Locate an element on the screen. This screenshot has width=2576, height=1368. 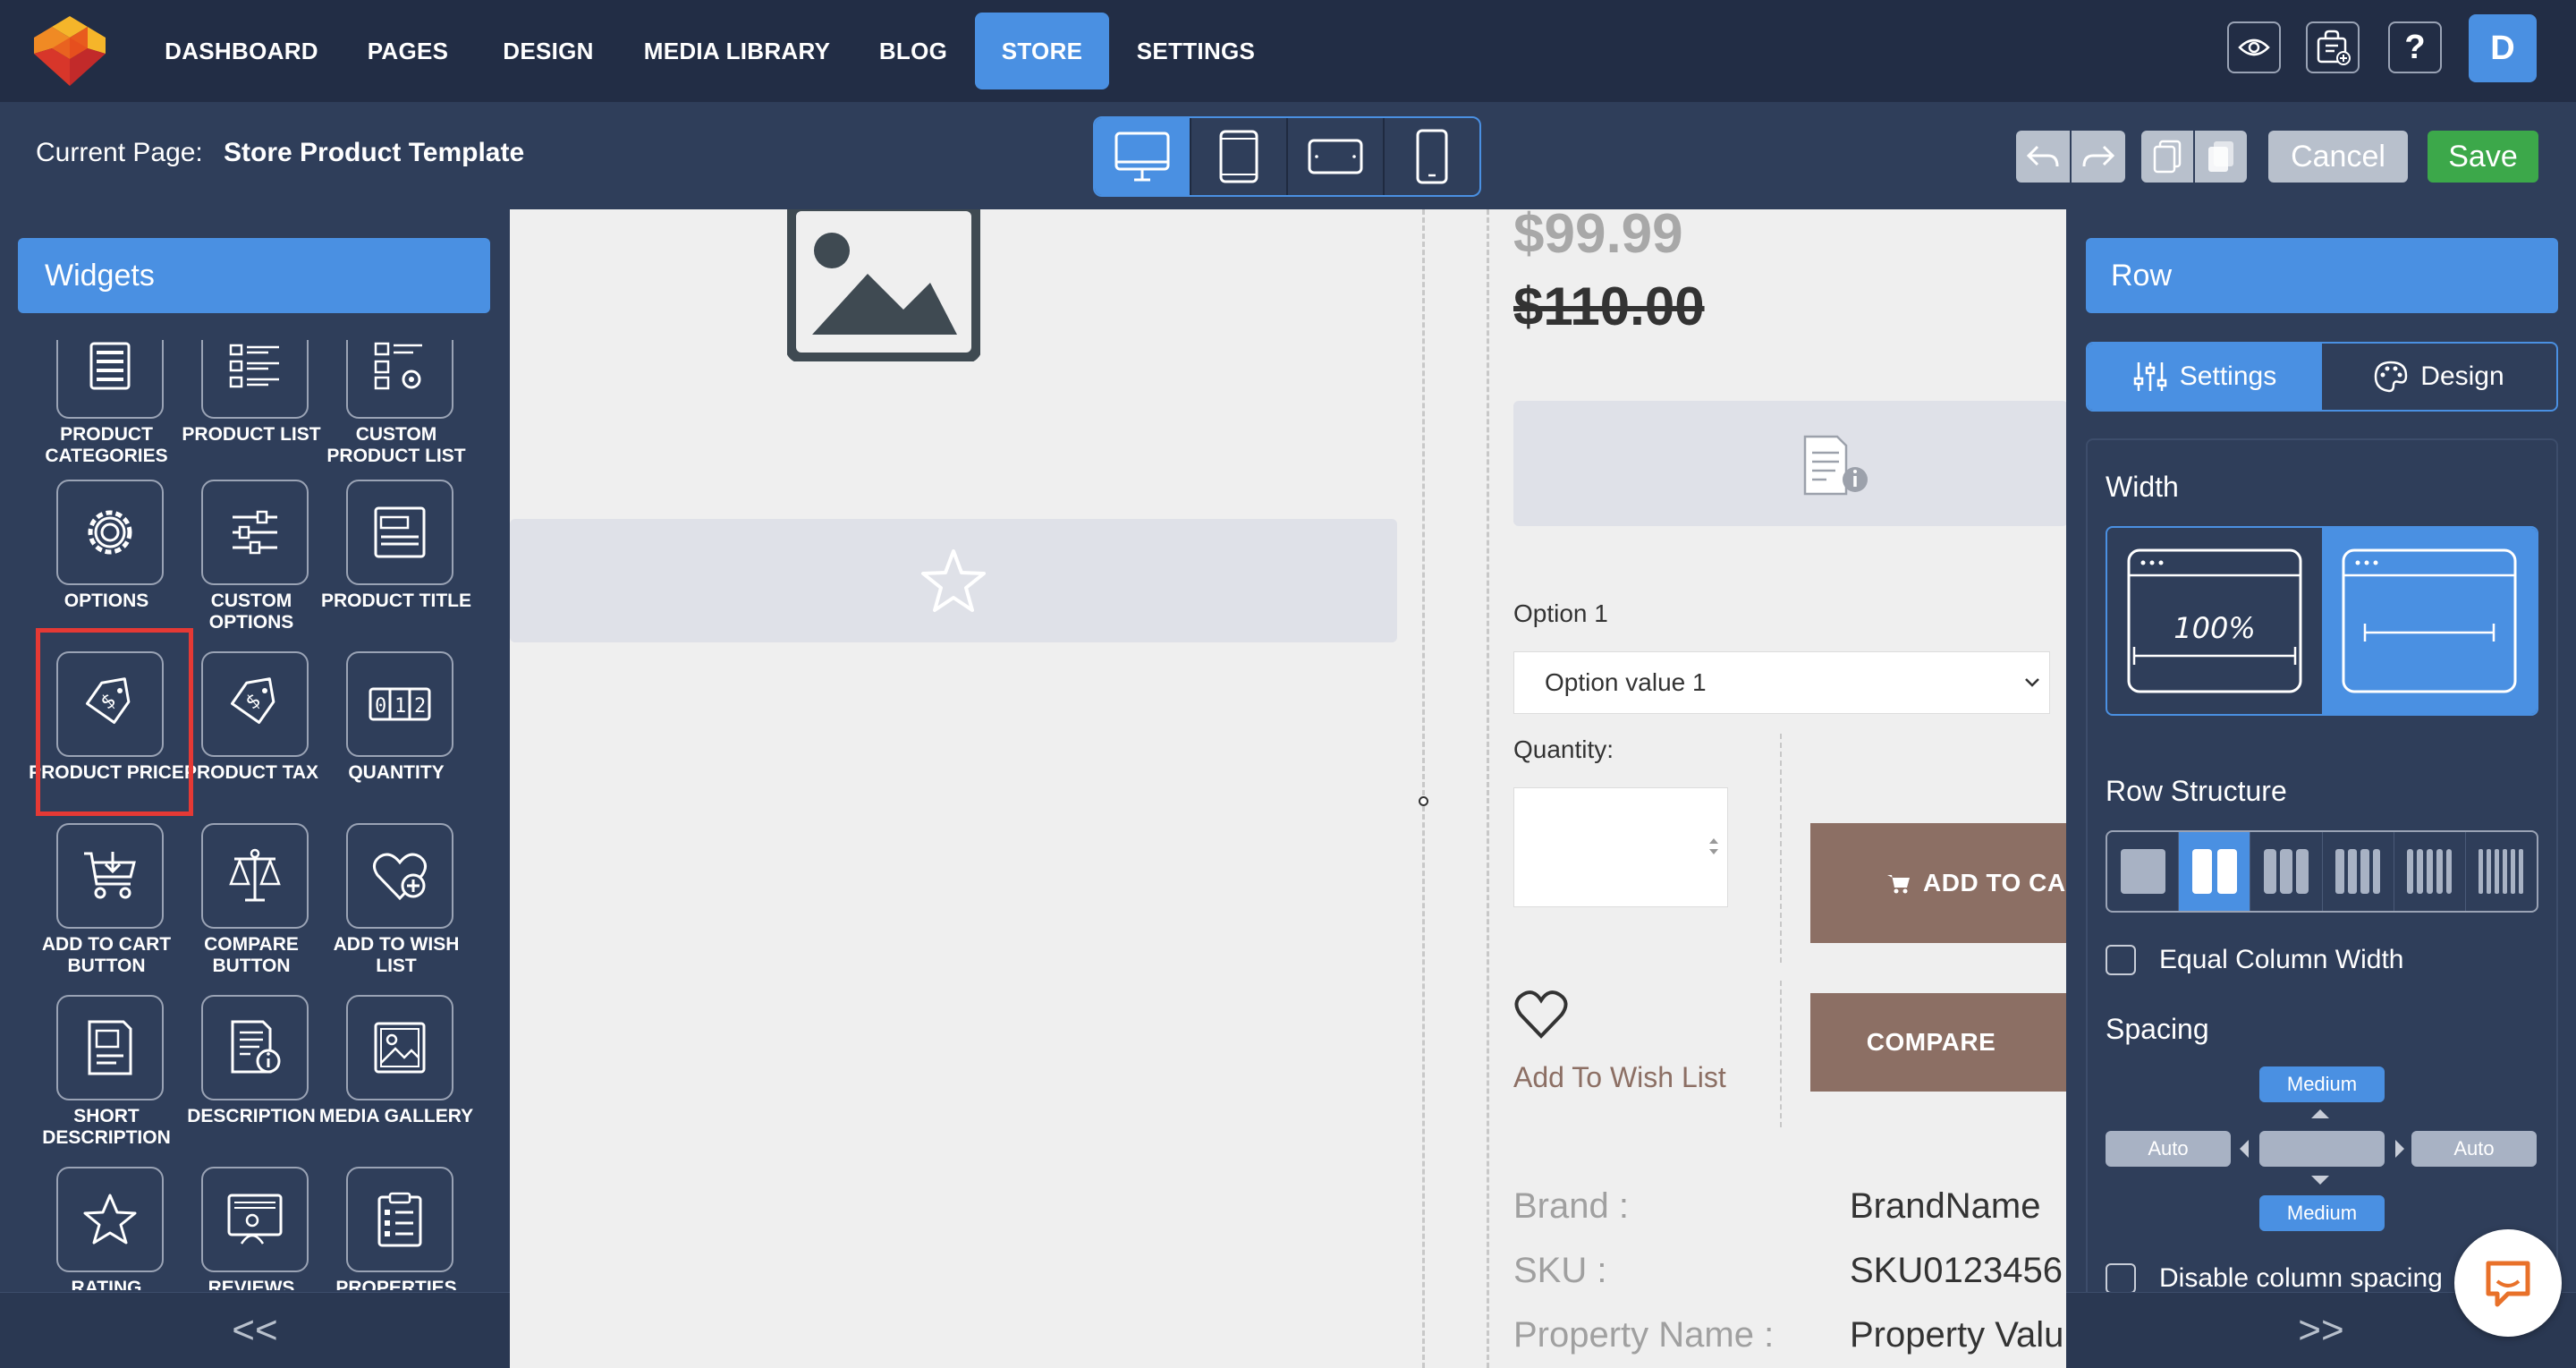
widget-product-title: PRODUCT TITLE is located at coordinates (396, 565).